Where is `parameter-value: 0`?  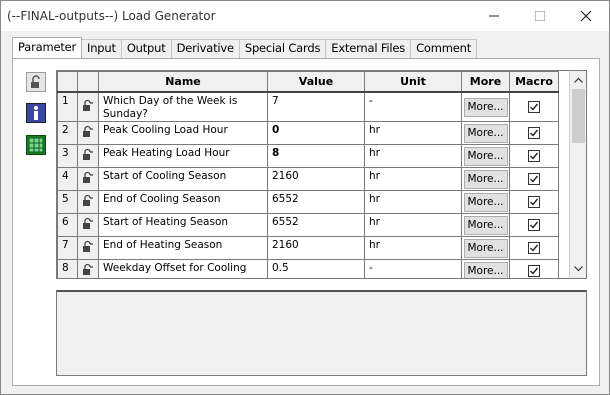 parameter-value: 0 is located at coordinates (316, 133).